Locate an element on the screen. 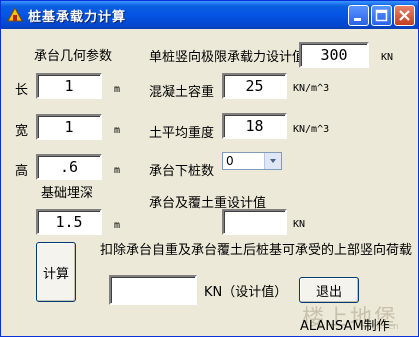  concrete-density-label: 混凝土容重 is located at coordinates (182, 92).